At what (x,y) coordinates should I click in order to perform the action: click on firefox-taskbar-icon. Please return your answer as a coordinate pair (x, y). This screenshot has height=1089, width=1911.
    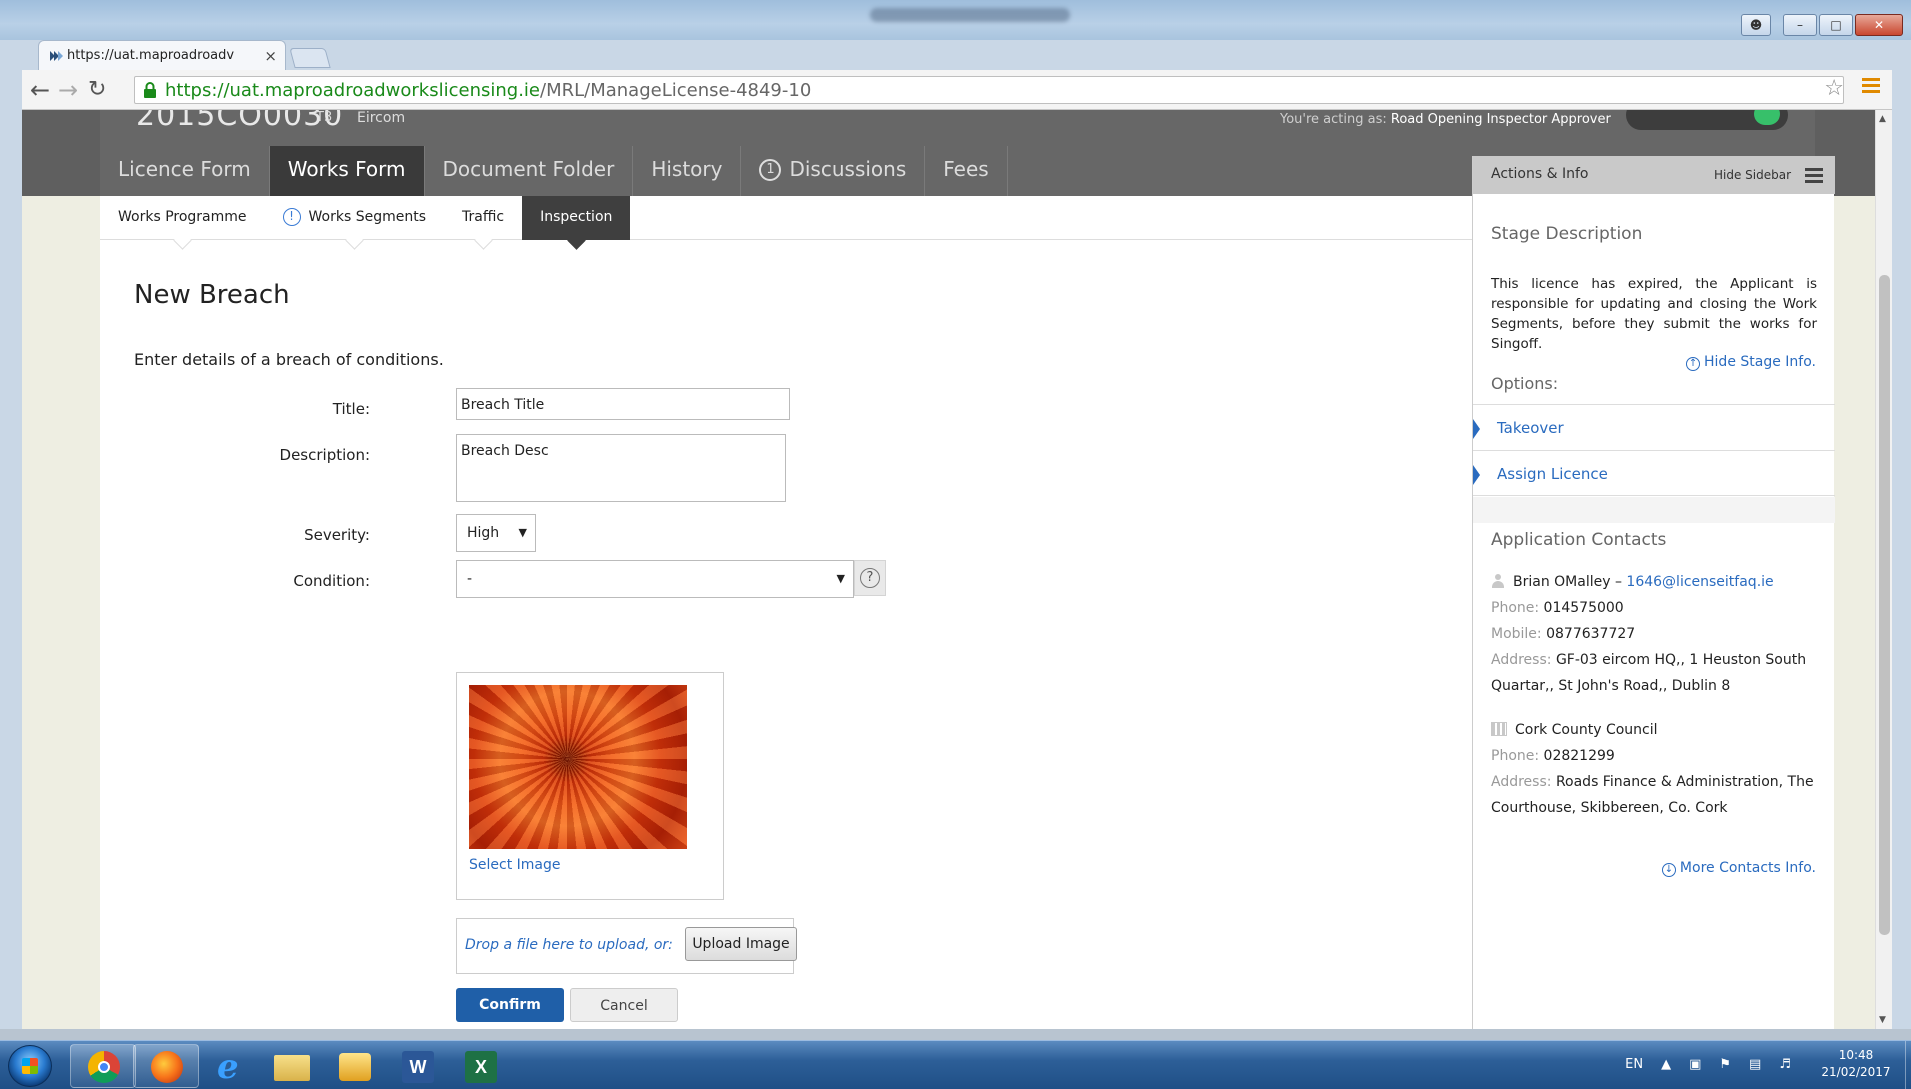
    Looking at the image, I should click on (166, 1066).